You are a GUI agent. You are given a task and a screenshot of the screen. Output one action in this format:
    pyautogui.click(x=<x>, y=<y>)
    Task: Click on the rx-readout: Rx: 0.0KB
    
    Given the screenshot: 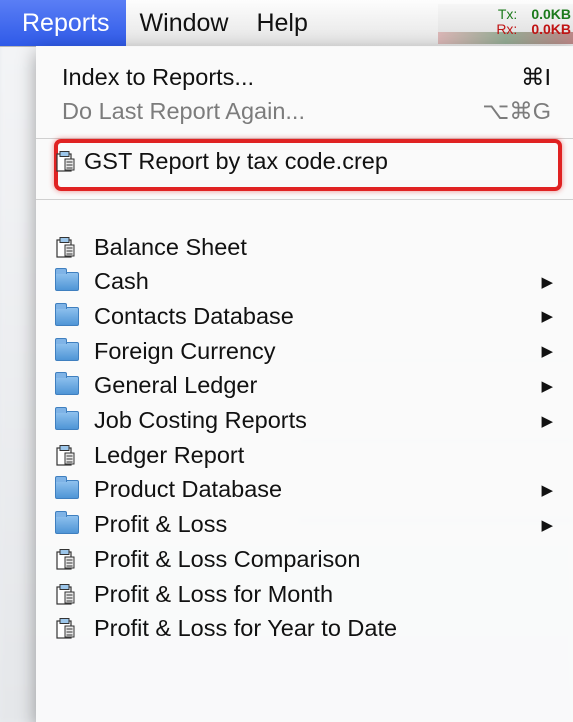 What is the action you would take?
    pyautogui.click(x=533, y=29)
    